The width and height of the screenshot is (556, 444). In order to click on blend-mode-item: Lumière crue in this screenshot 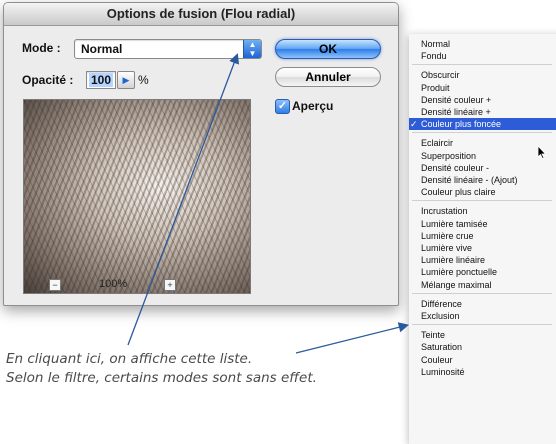, I will do `click(482, 236)`.